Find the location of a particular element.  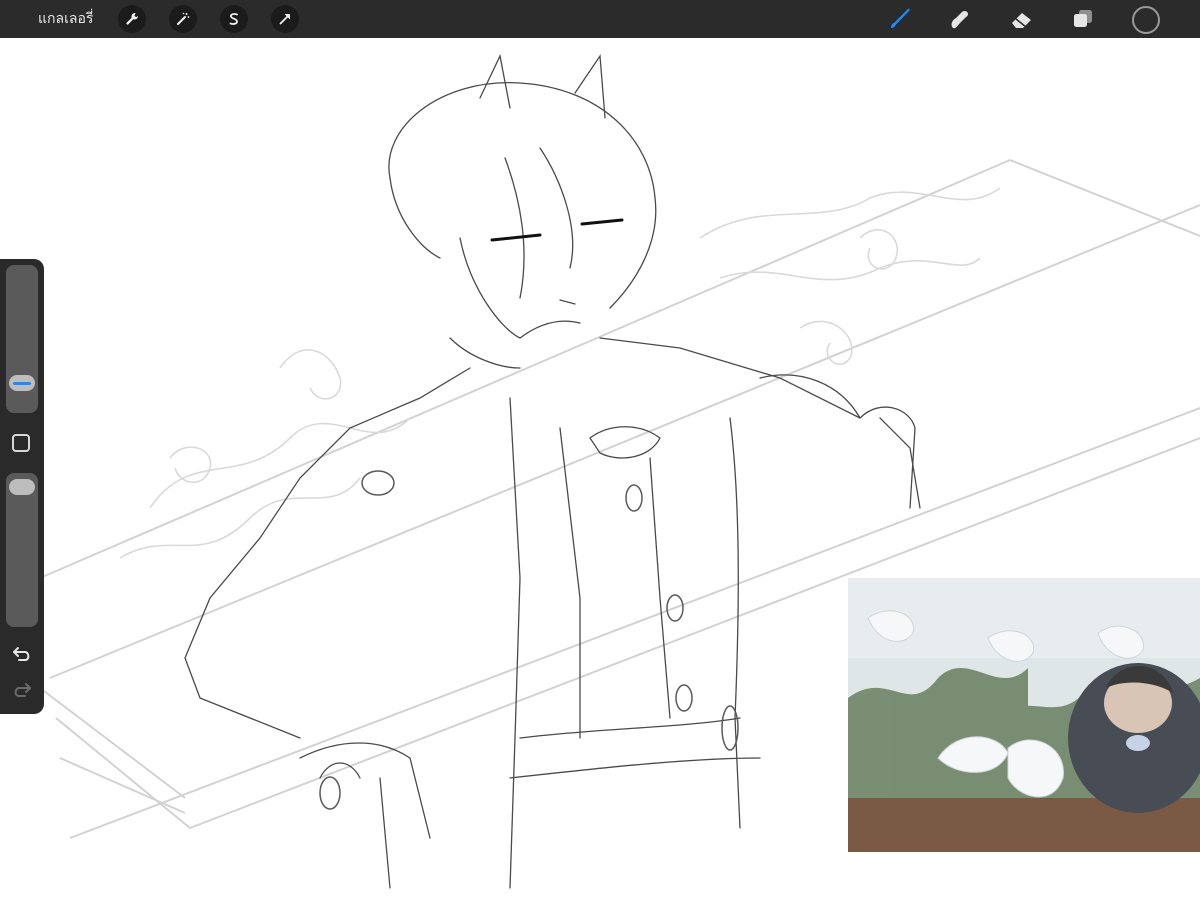

transform-arrow-icon is located at coordinates (285, 19).